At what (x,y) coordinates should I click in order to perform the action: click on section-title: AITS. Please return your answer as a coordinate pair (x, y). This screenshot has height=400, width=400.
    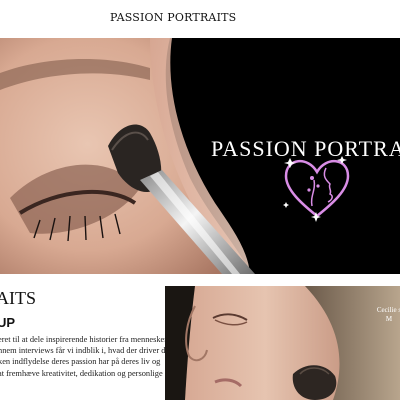
    Looking at the image, I should click on (18, 298).